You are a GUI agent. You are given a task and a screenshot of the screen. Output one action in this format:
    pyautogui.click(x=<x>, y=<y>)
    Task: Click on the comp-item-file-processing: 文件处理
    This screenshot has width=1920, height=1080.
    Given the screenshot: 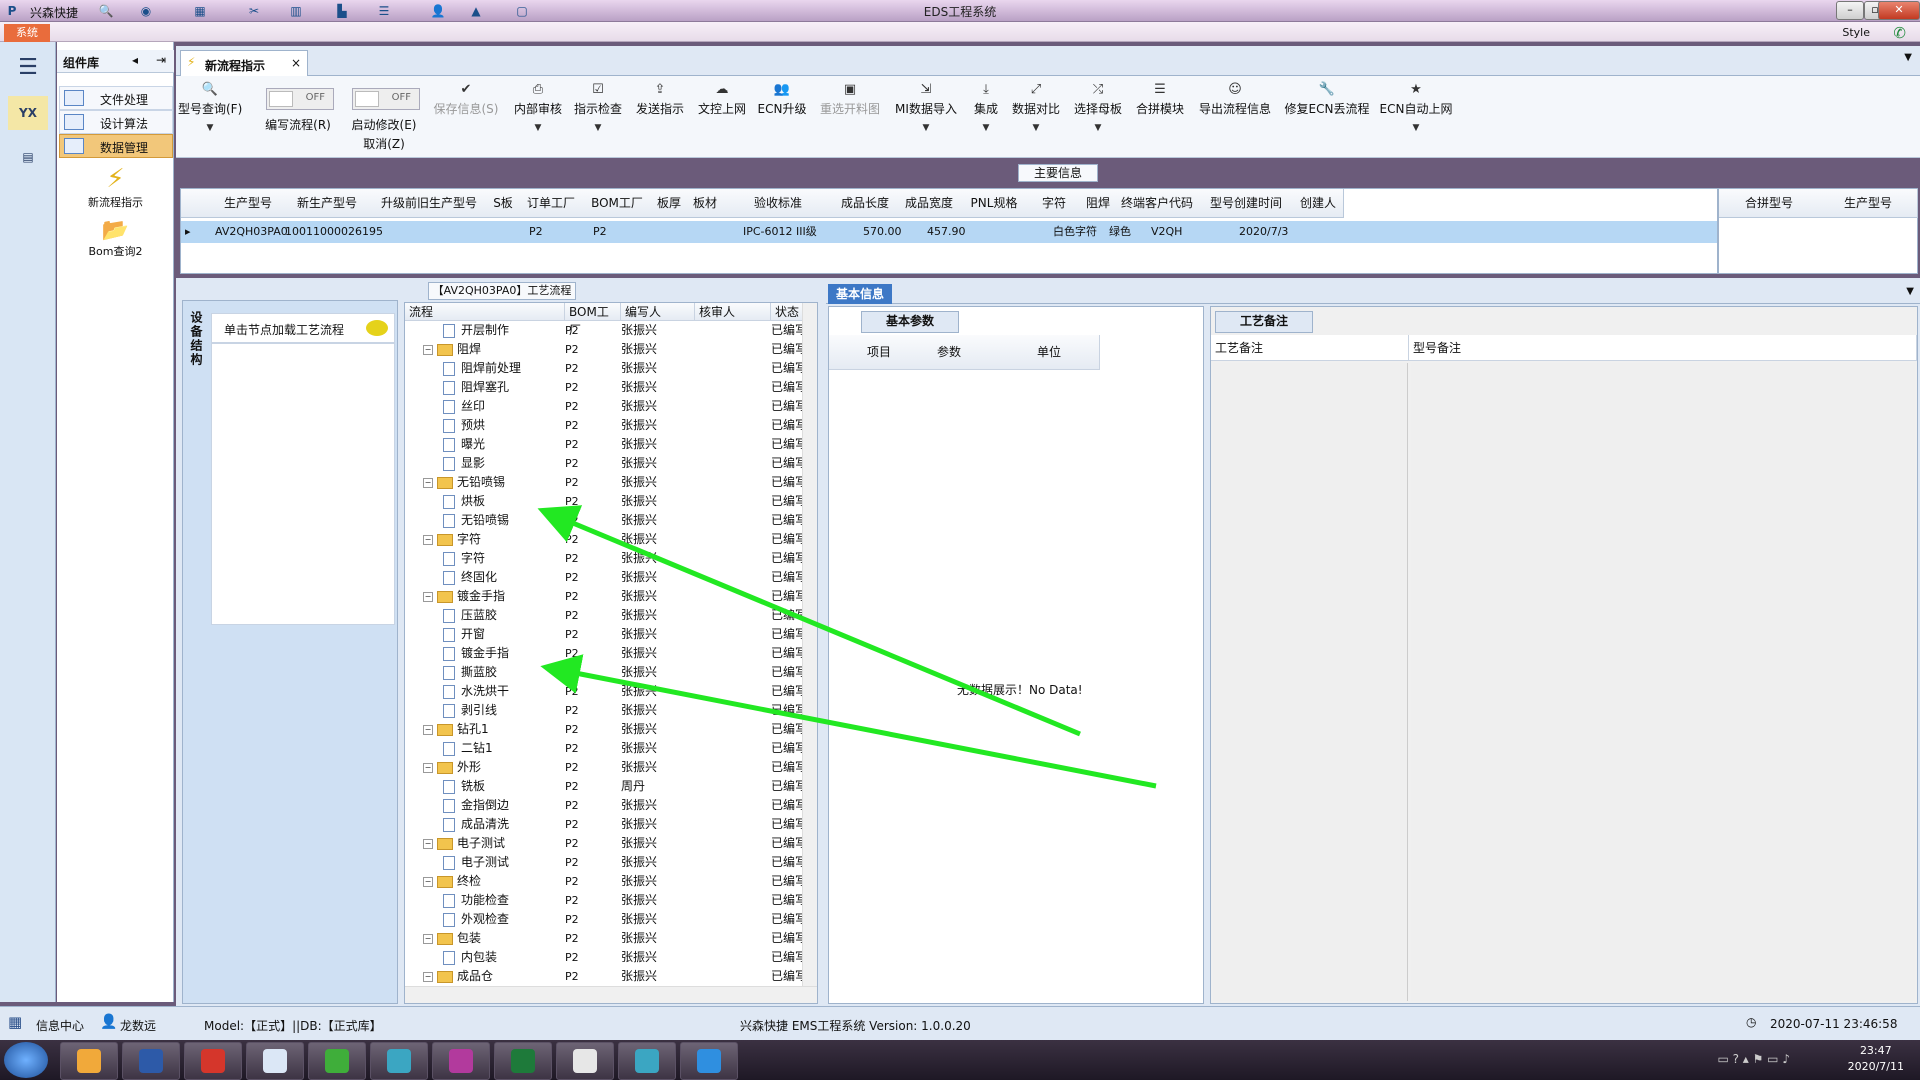 What is the action you would take?
    pyautogui.click(x=116, y=98)
    